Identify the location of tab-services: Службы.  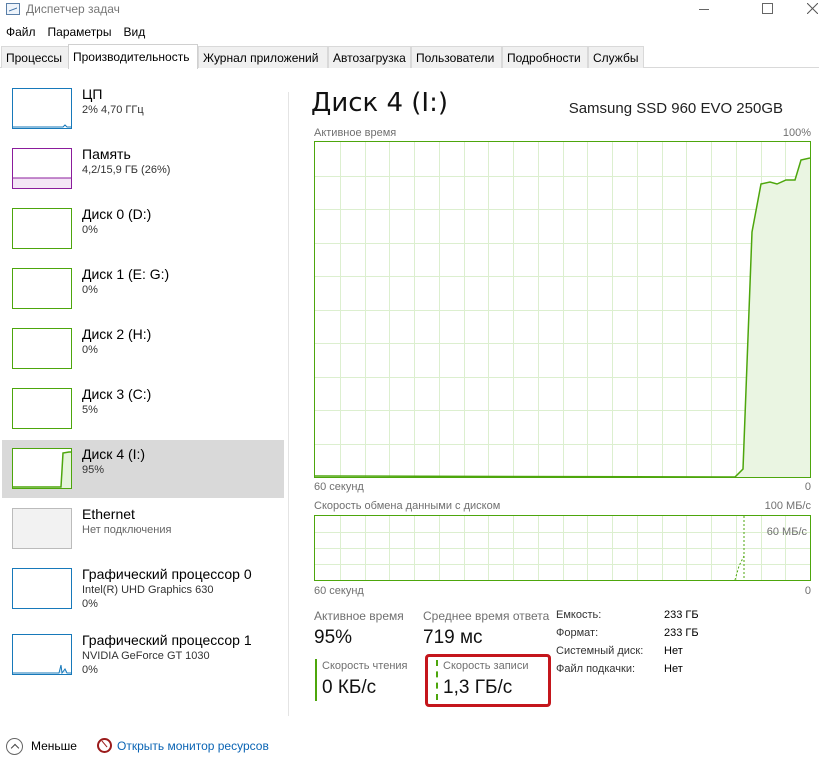
(616, 57).